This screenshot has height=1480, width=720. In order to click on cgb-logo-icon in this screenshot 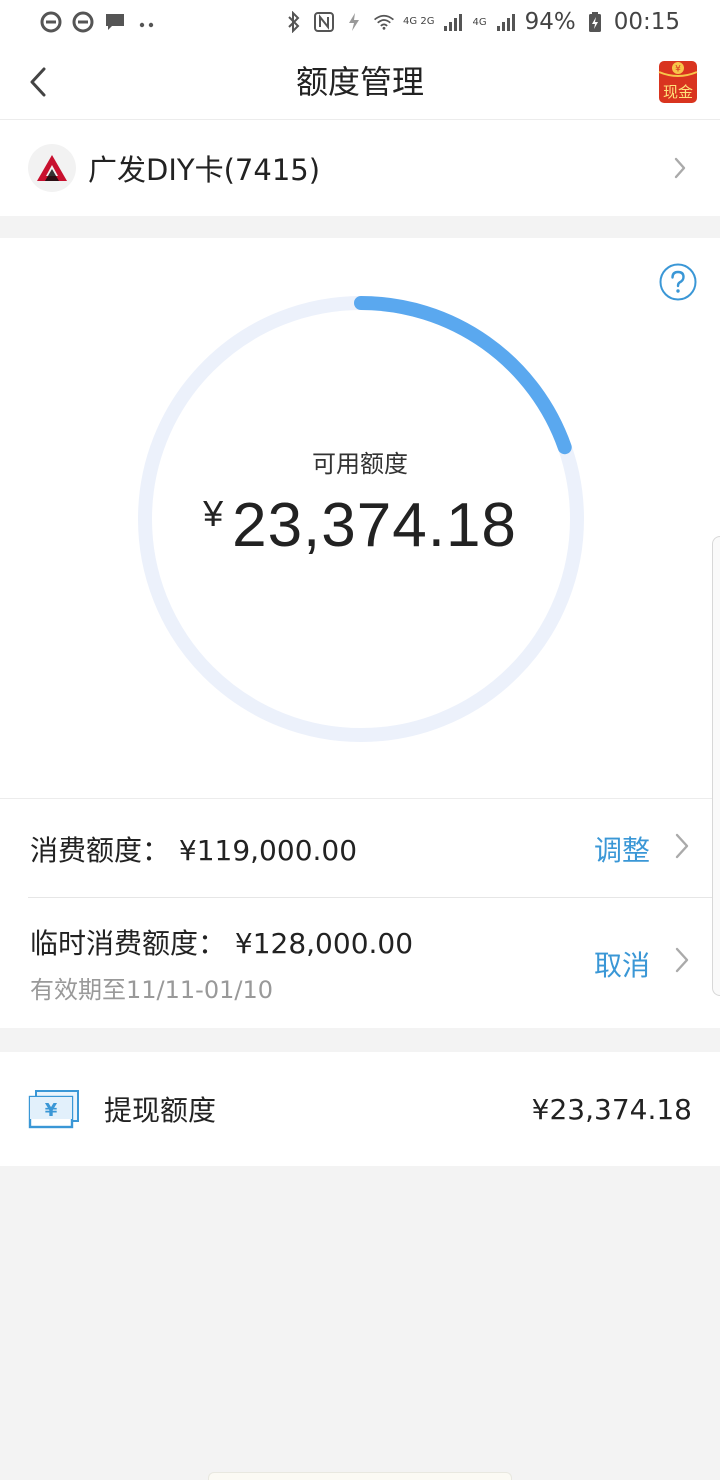, I will do `click(52, 168)`.